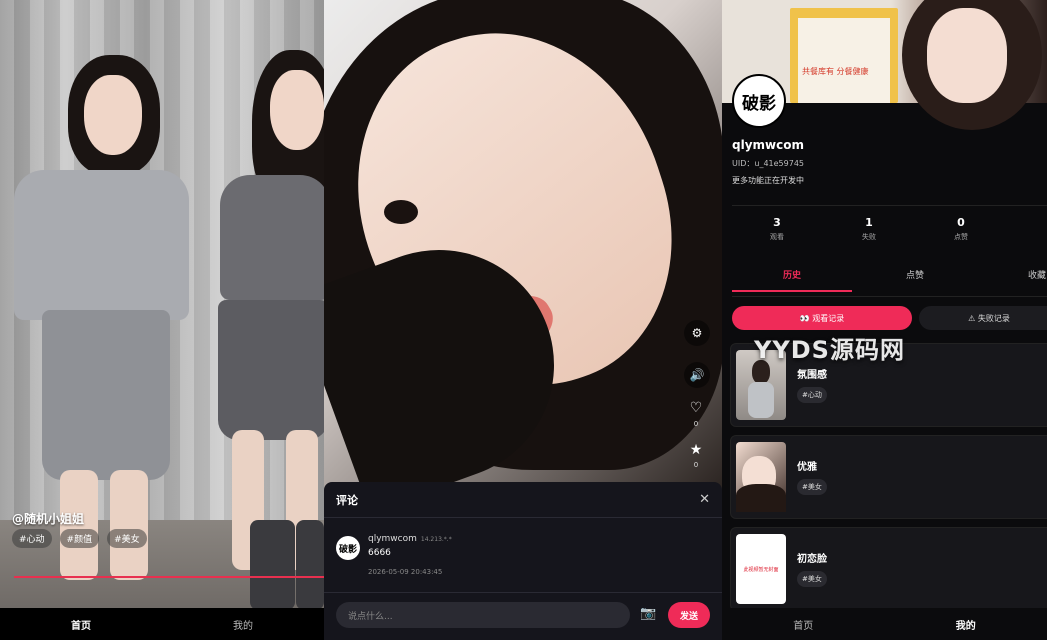  I want to click on star-icon: ★, so click(696, 450).